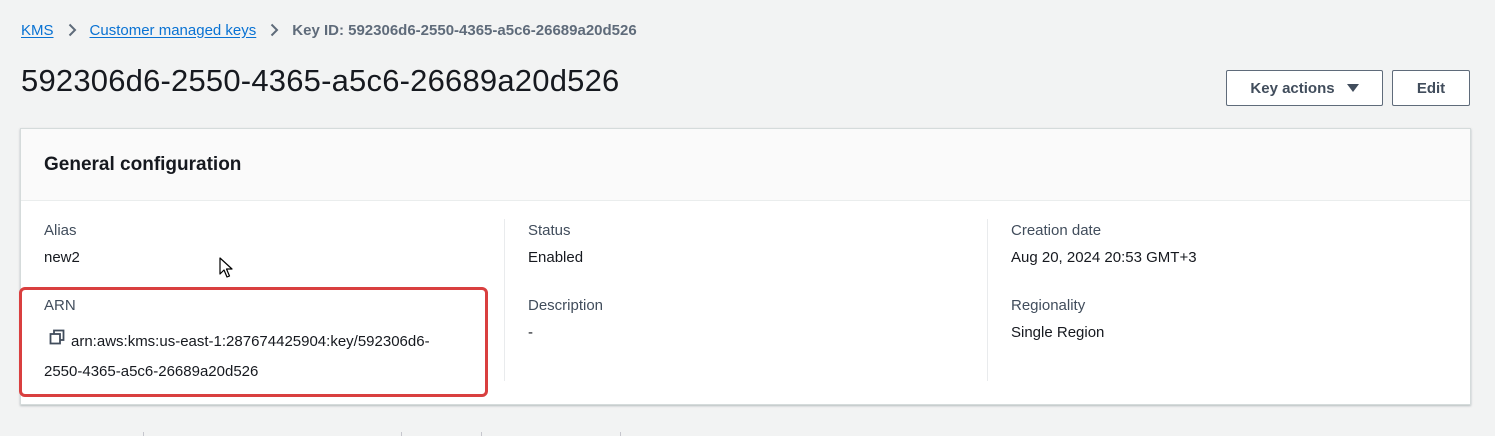  I want to click on creation-date-label: Creation date, so click(1056, 230).